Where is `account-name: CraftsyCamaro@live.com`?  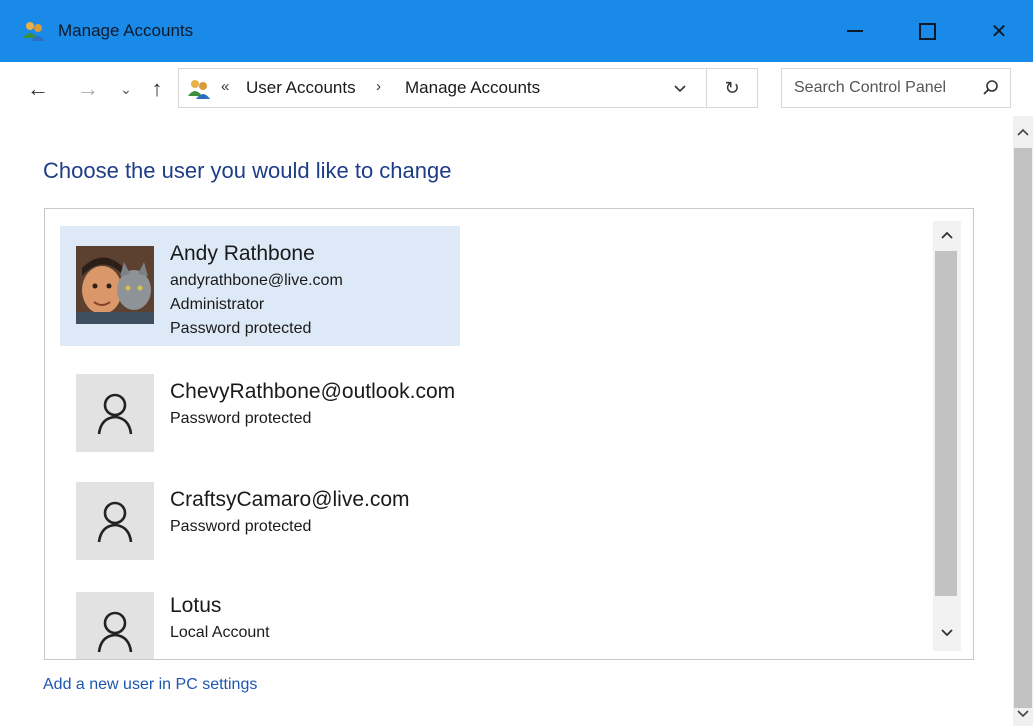 account-name: CraftsyCamaro@live.com is located at coordinates (290, 499).